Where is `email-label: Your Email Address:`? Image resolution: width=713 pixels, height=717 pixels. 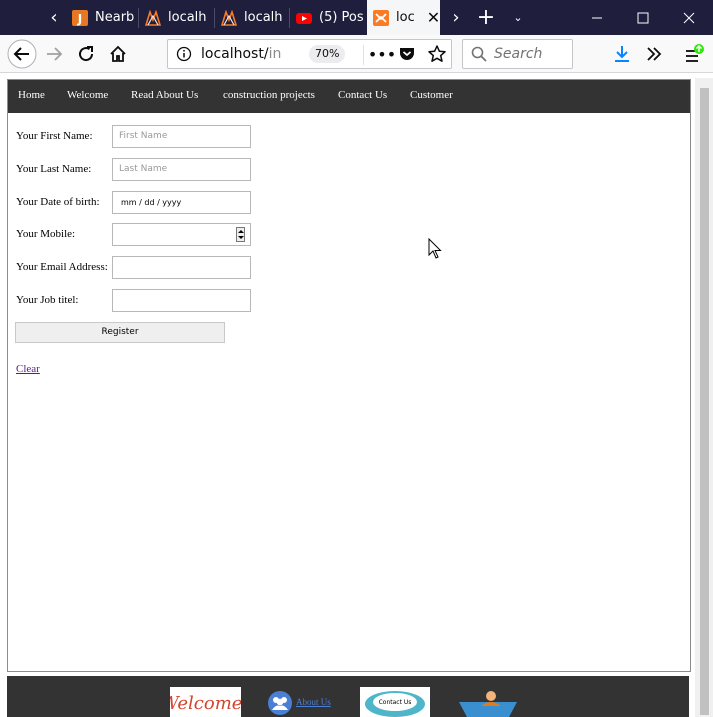
email-label: Your Email Address: is located at coordinates (62, 267).